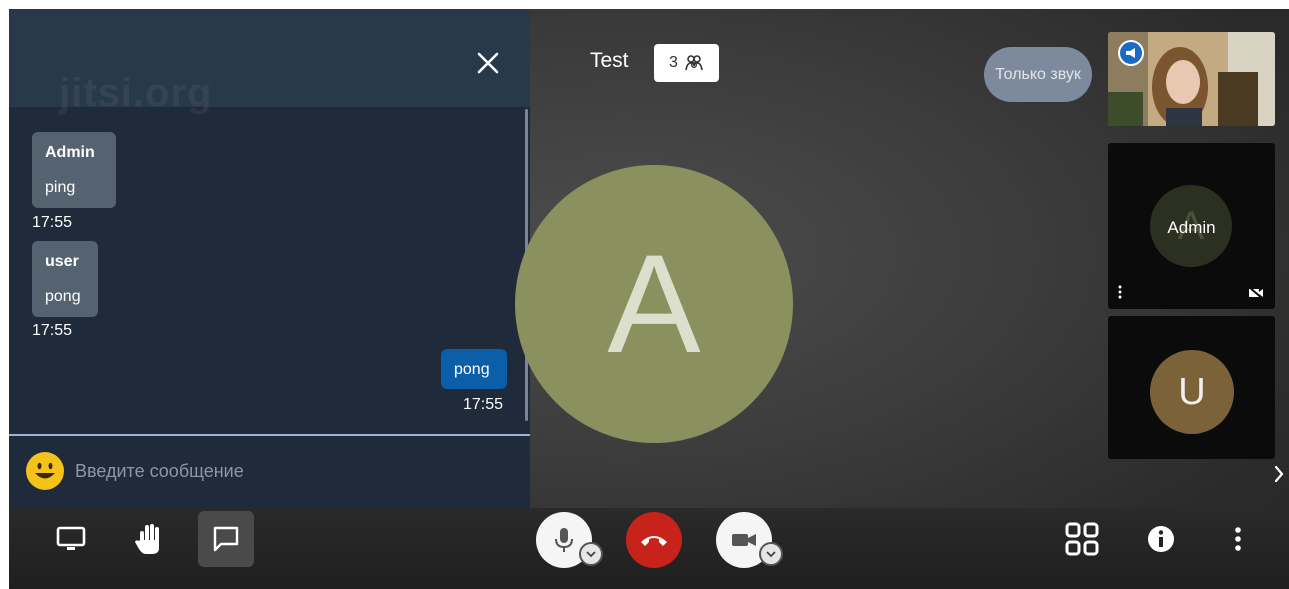 Image resolution: width=1289 pixels, height=589 pixels. I want to click on thumbnail-menu-icon, so click(1120, 292).